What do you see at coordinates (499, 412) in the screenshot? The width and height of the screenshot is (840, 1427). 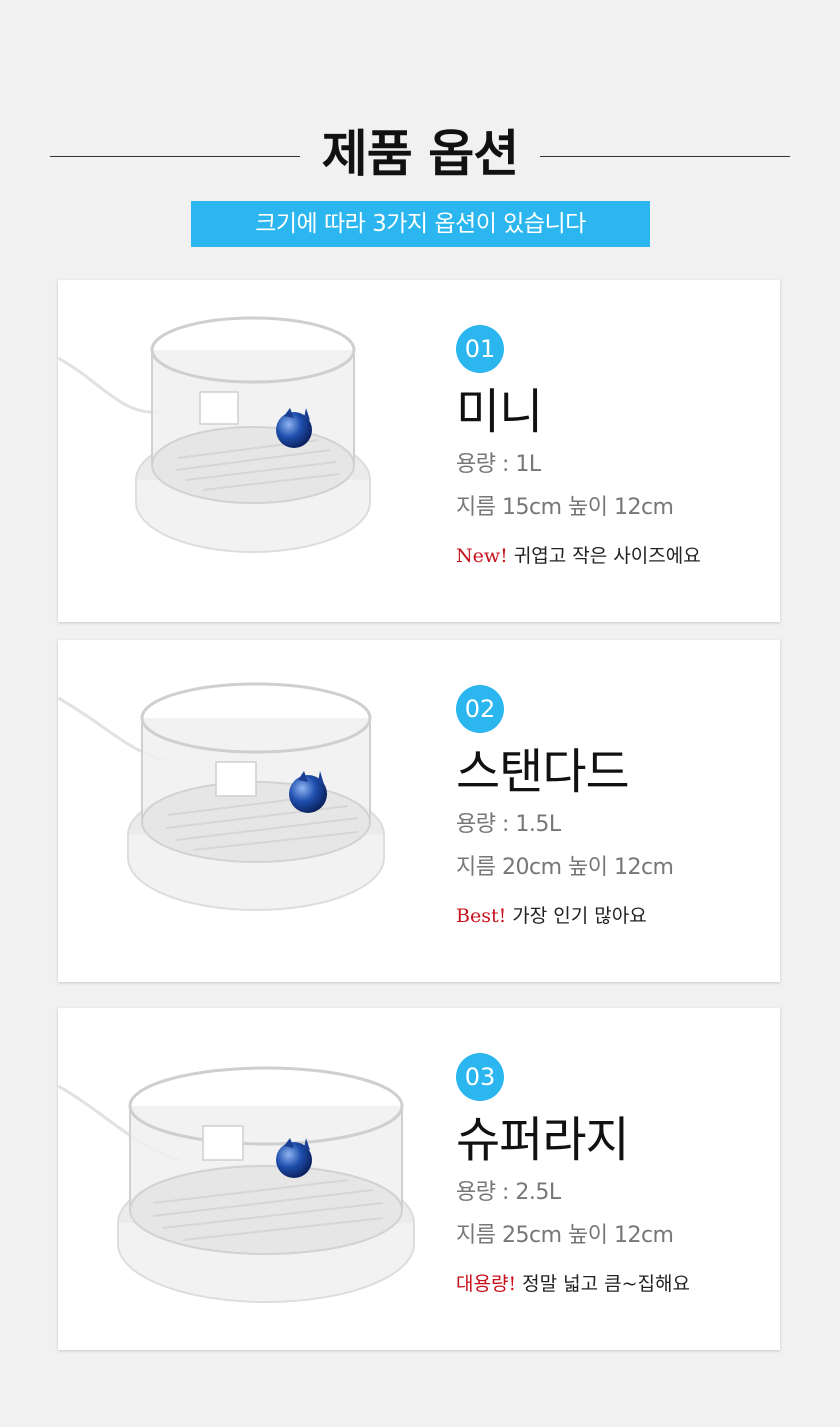 I see `option-name: 미니` at bounding box center [499, 412].